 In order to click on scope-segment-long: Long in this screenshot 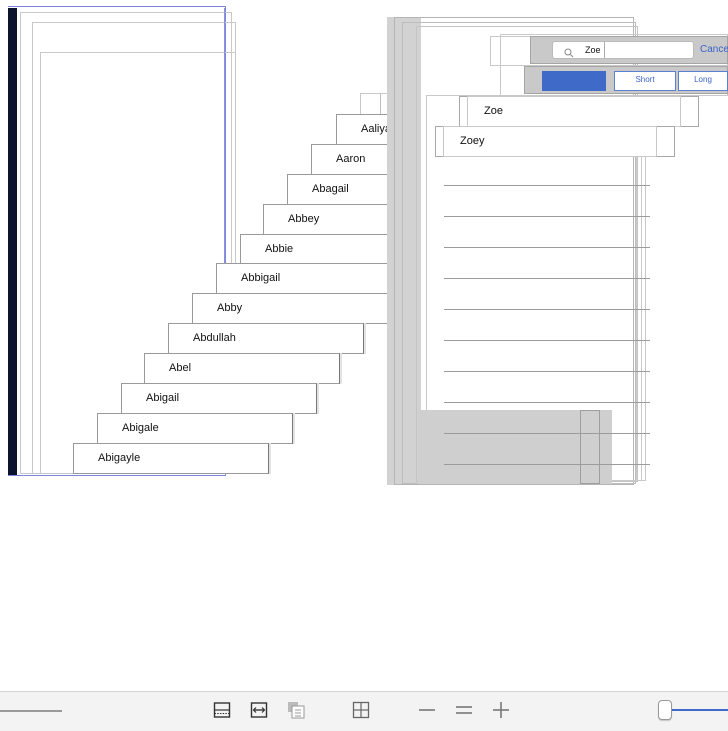, I will do `click(703, 81)`.